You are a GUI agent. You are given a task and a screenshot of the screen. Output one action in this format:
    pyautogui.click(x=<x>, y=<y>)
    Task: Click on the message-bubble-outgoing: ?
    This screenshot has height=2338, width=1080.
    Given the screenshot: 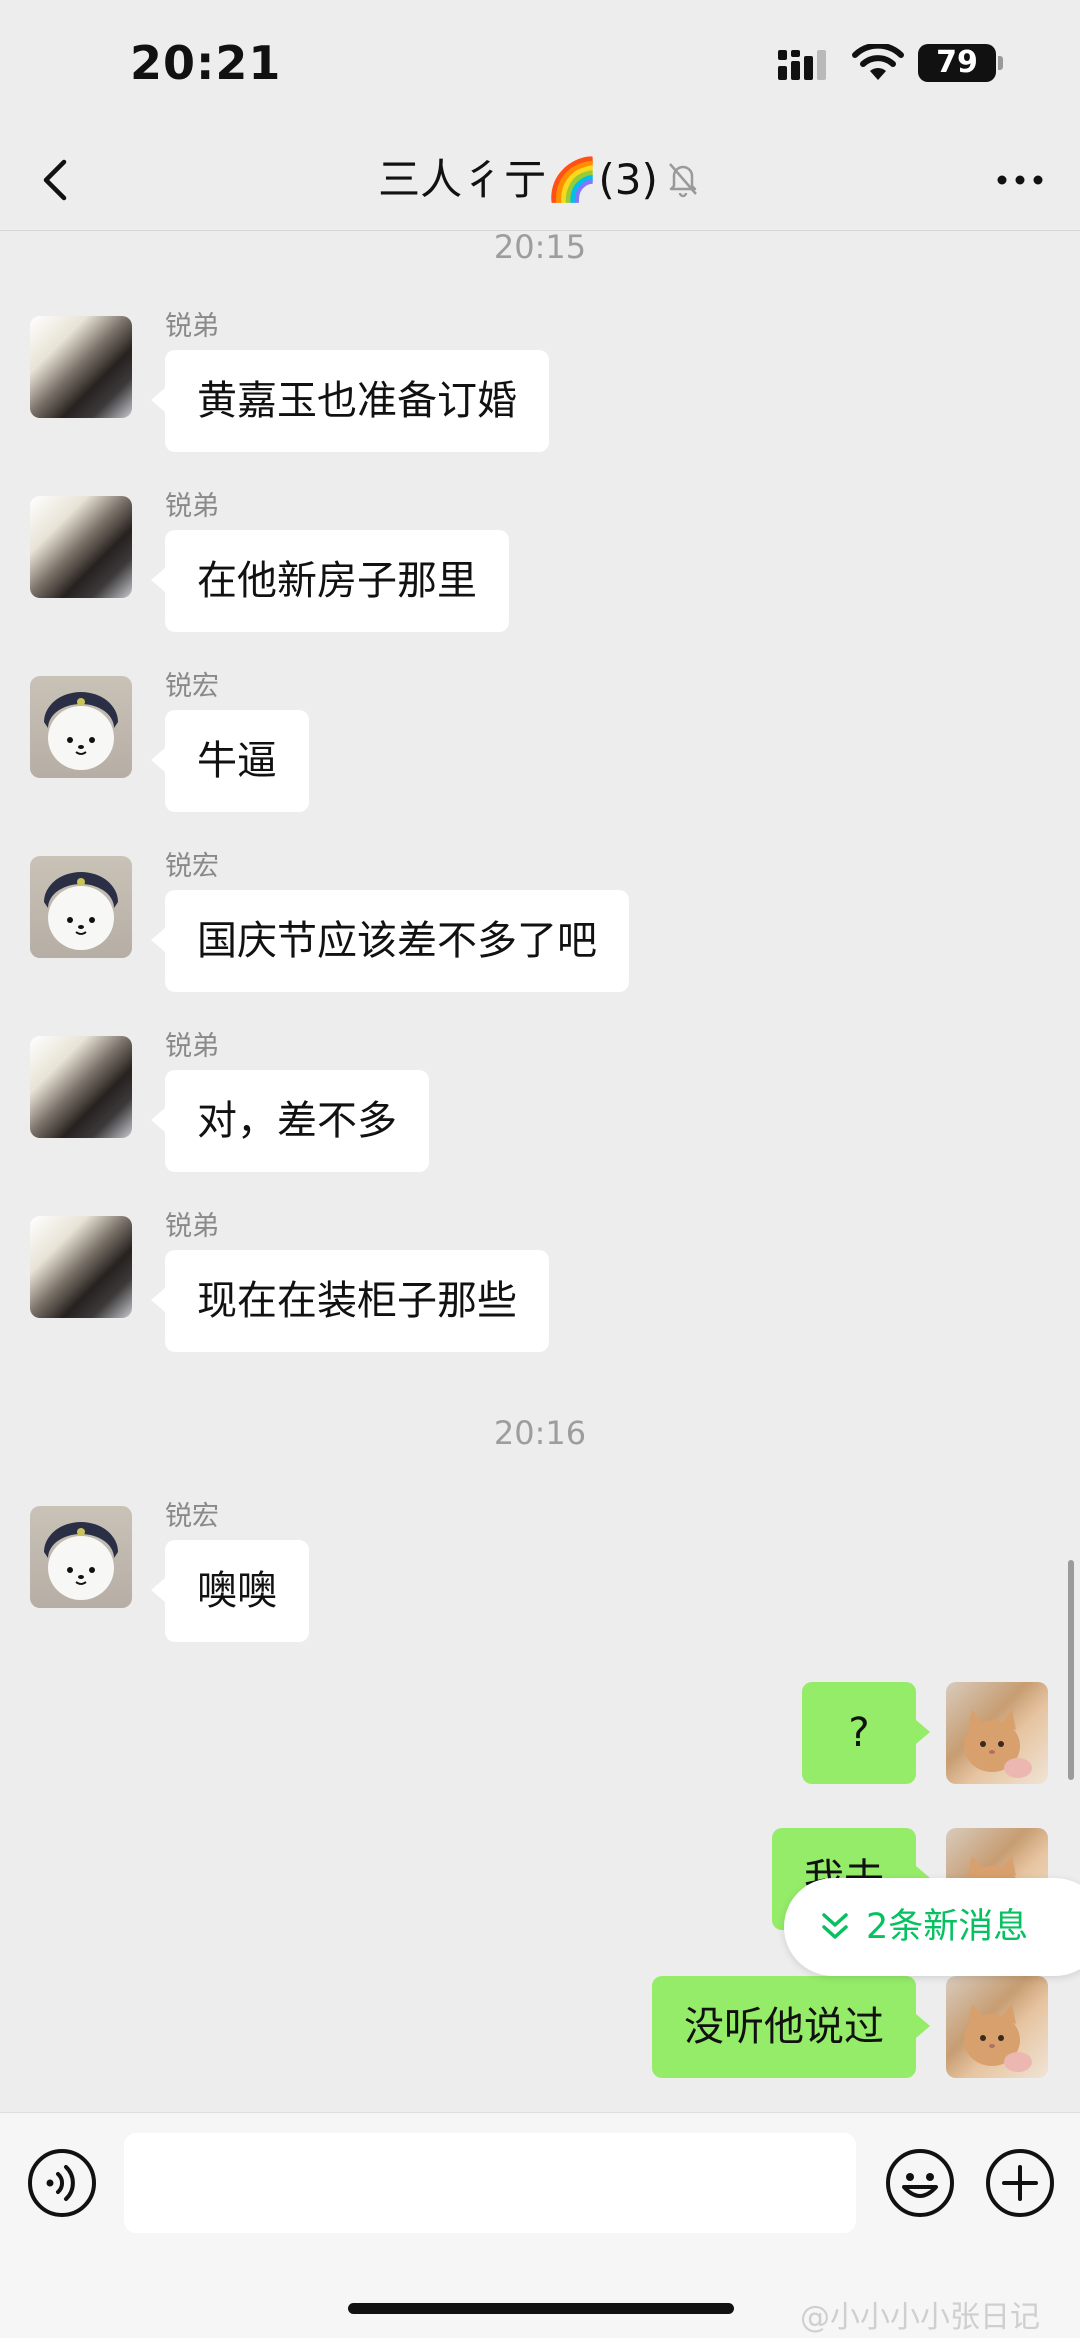 What is the action you would take?
    pyautogui.click(x=866, y=1733)
    